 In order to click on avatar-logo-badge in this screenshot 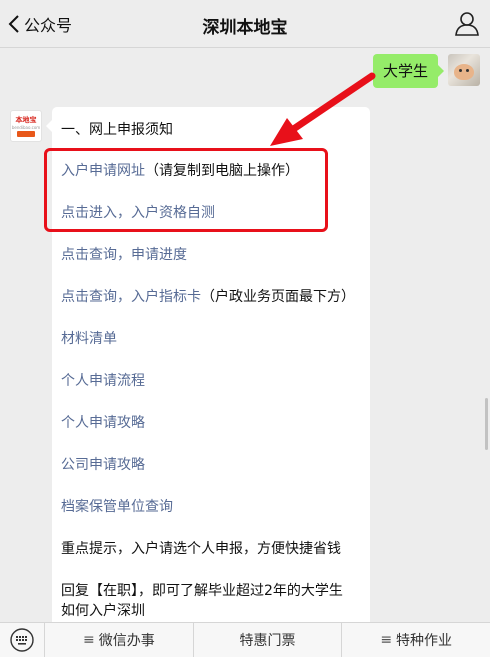, I will do `click(26, 133)`.